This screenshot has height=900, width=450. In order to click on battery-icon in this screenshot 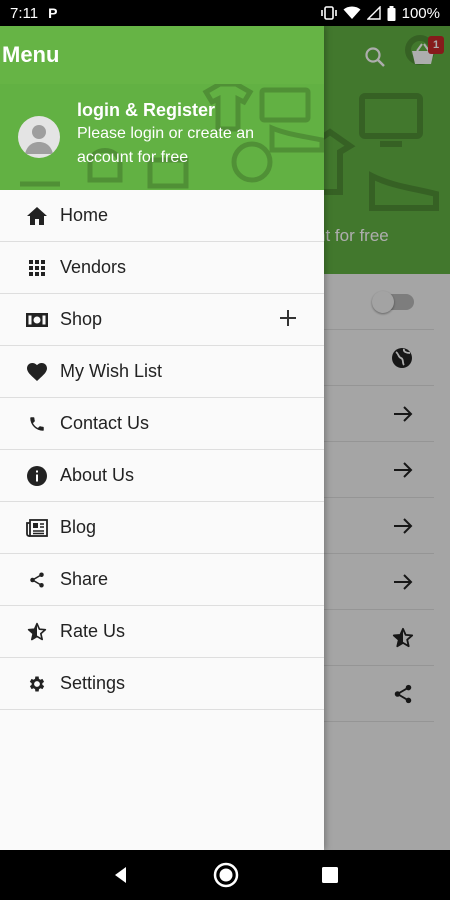, I will do `click(391, 13)`.